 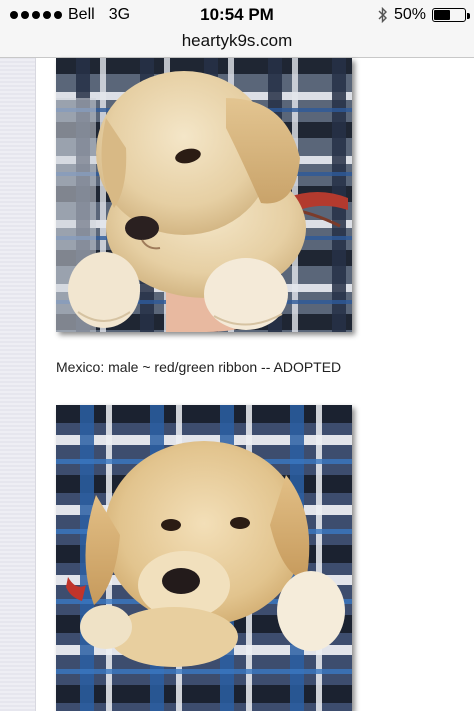 What do you see at coordinates (409, 14) in the screenshot?
I see `battery-percent: 50%` at bounding box center [409, 14].